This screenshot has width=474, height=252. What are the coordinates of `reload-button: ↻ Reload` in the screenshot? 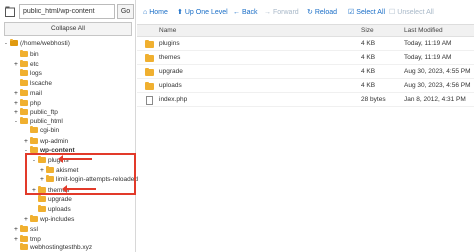 It's located at (322, 13).